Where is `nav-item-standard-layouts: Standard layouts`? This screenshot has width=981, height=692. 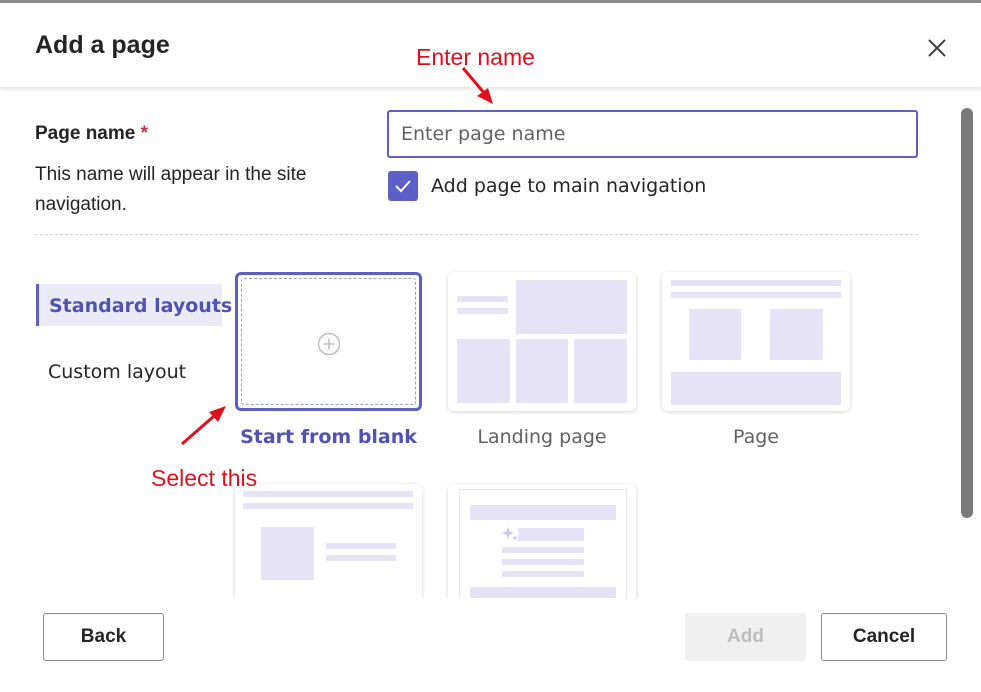
nav-item-standard-layouts: Standard layouts is located at coordinates (134, 305).